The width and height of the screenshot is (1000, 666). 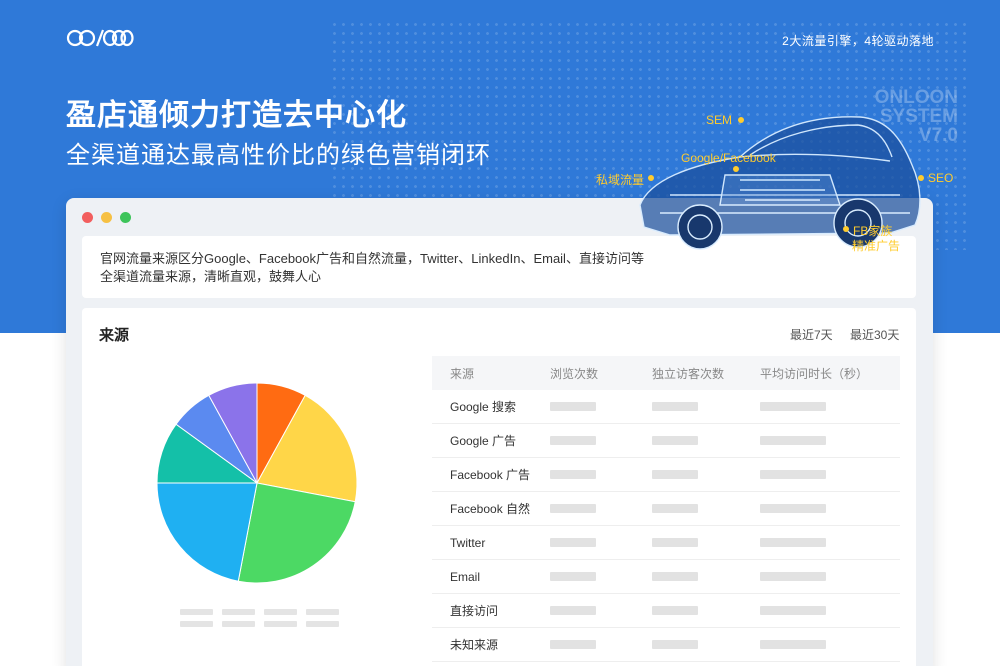 I want to click on source-pie-chart, so click(x=257, y=483).